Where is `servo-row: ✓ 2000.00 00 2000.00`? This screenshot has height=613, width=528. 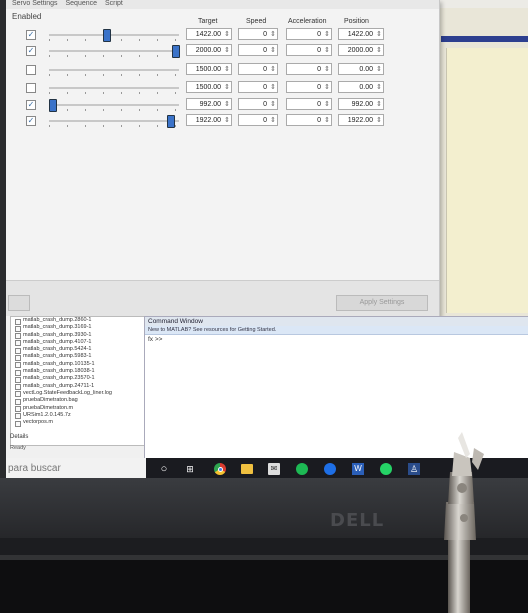
servo-row: ✓ 2000.00 00 2000.00 is located at coordinates (222, 51).